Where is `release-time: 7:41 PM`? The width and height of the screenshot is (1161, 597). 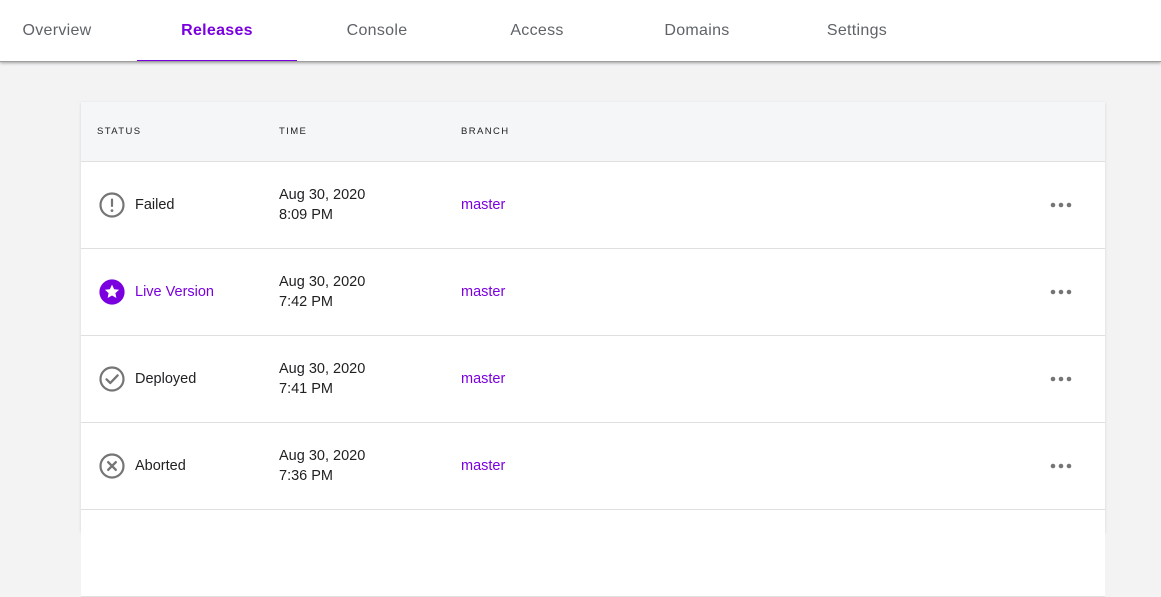
release-time: 7:41 PM is located at coordinates (306, 389).